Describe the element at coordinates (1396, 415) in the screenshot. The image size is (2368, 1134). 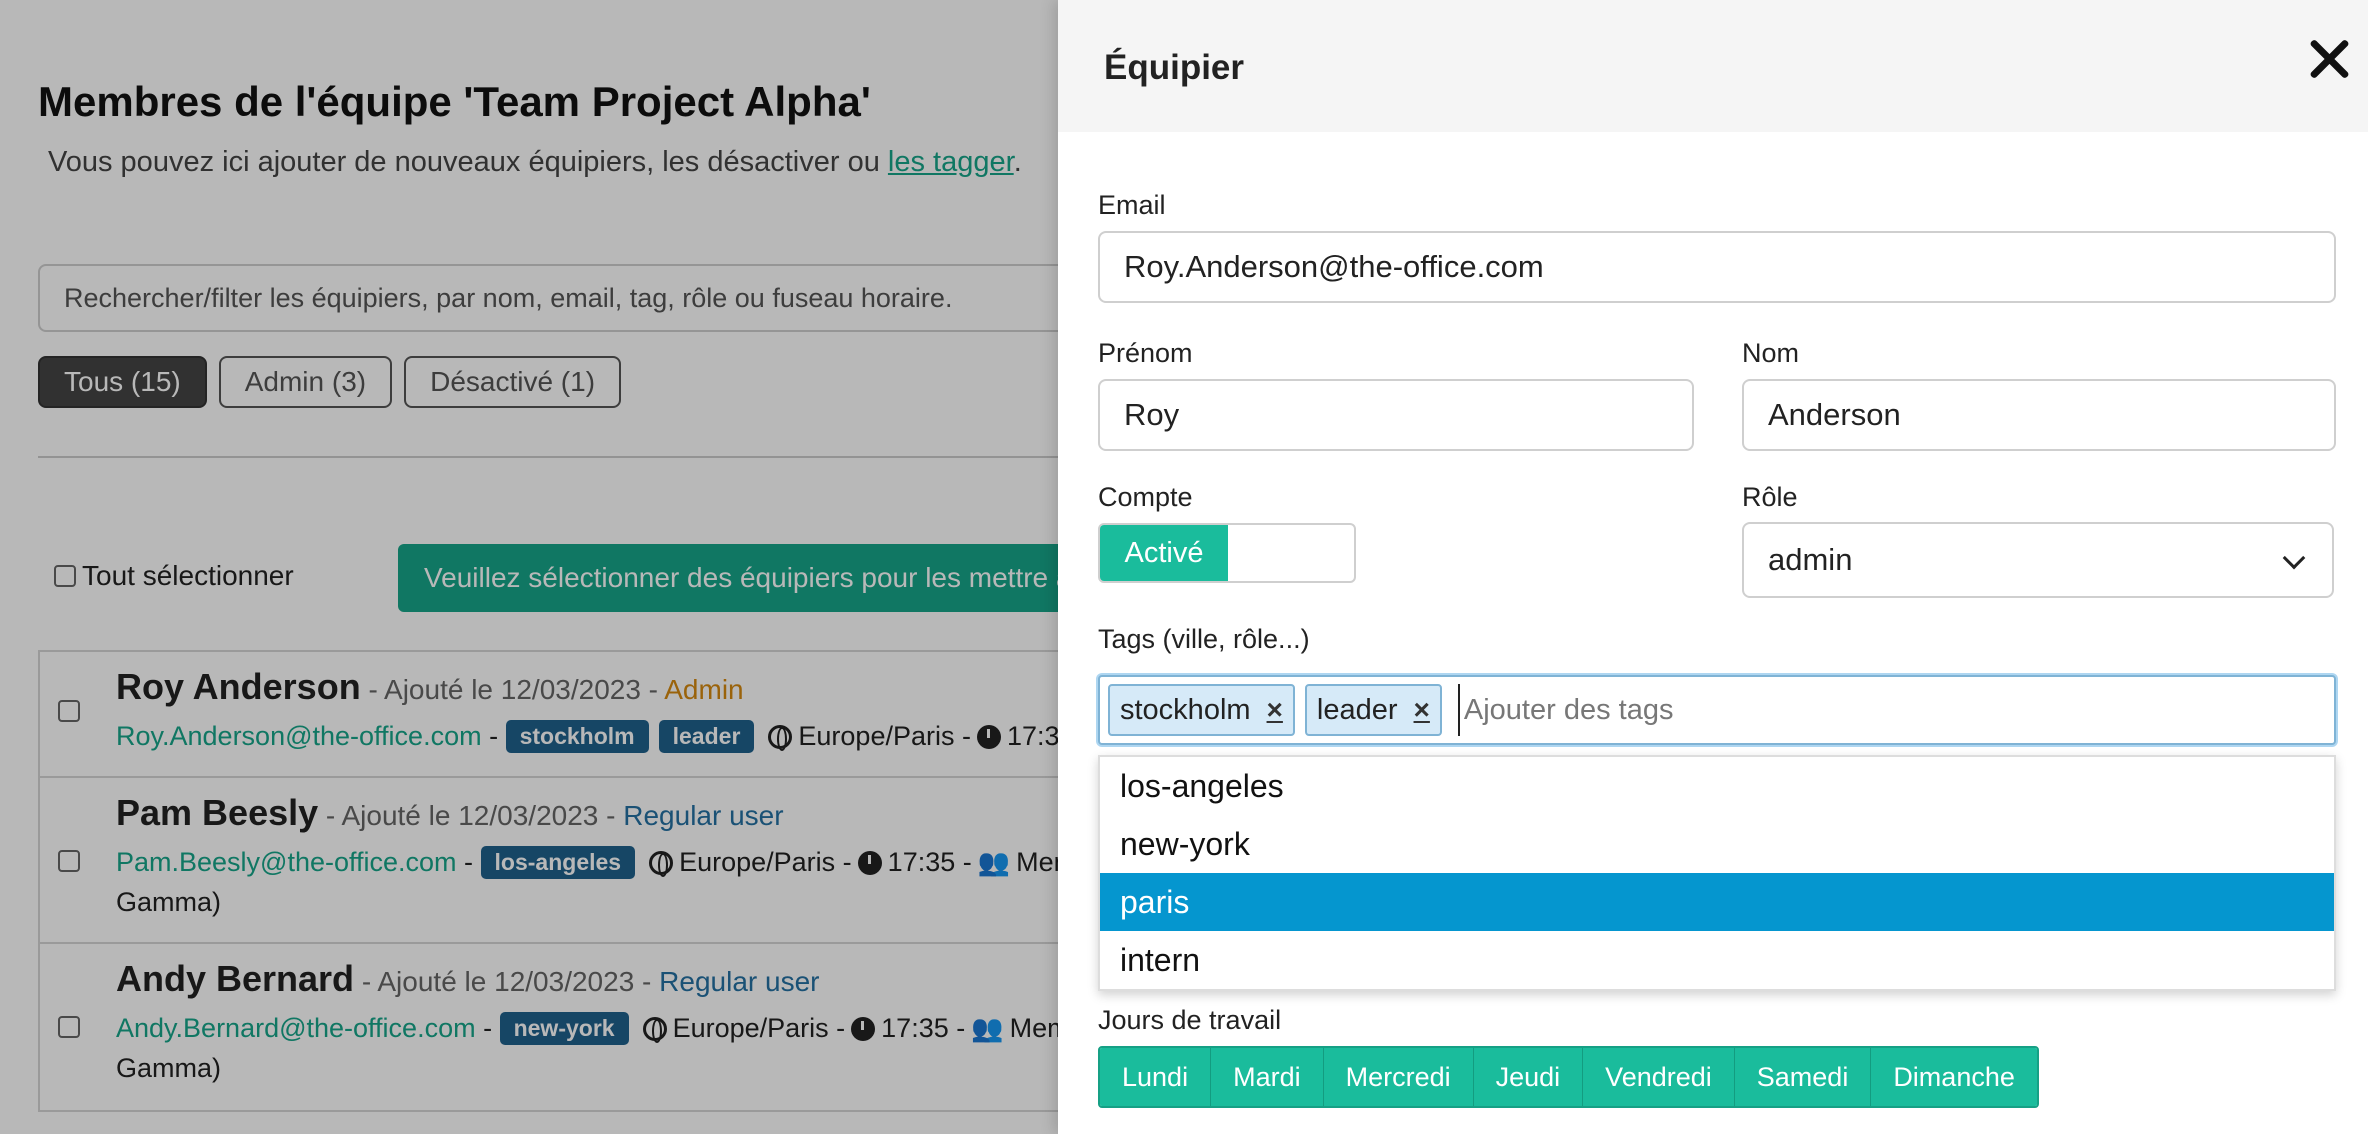
I see `firstname-field: Roy` at that location.